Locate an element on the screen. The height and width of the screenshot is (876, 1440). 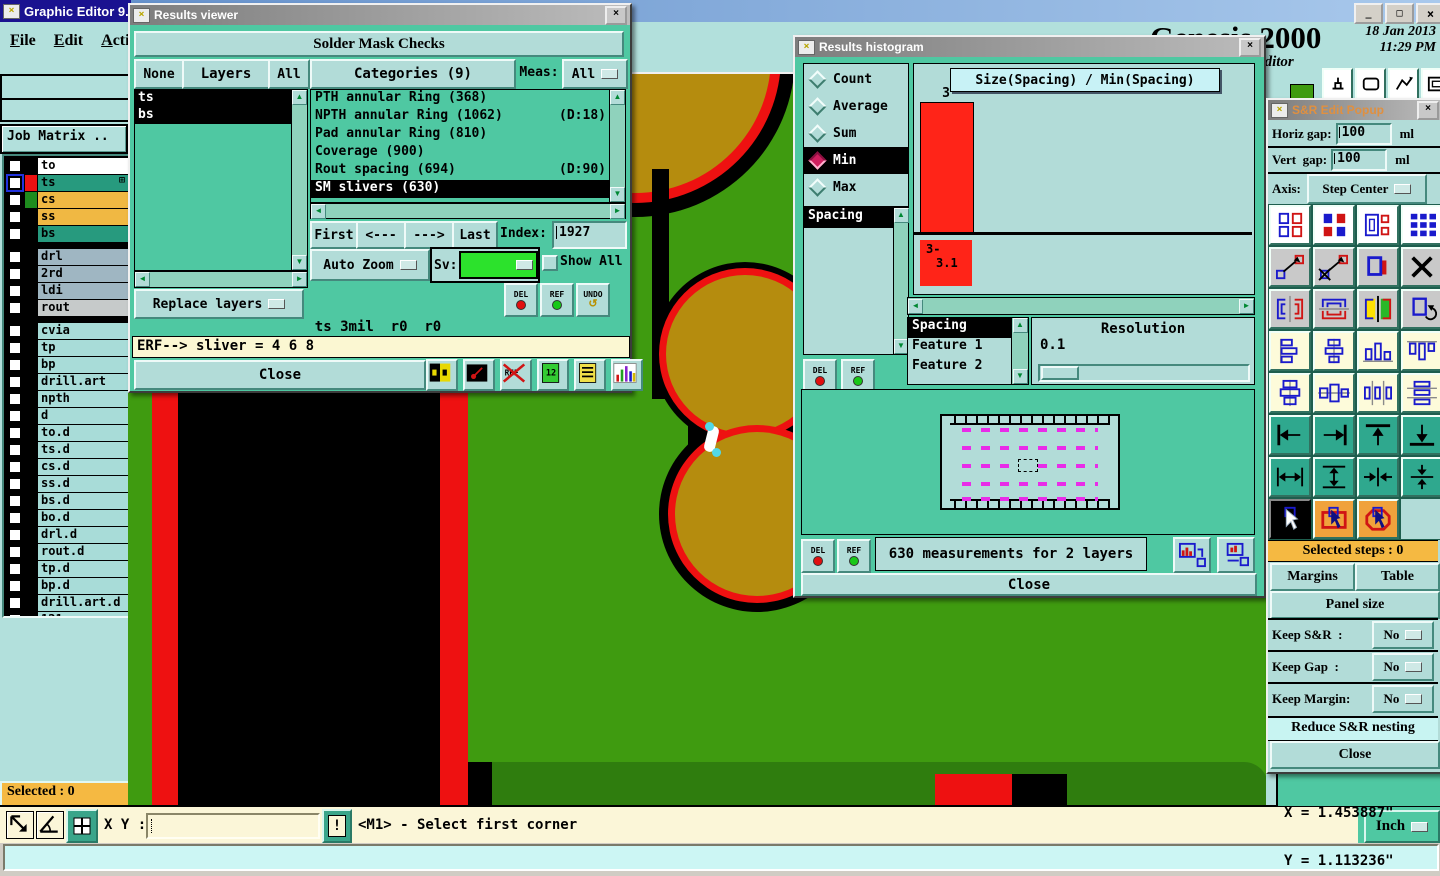
histogram-titlebar: × Results histogram × is located at coordinates (1029, 47).